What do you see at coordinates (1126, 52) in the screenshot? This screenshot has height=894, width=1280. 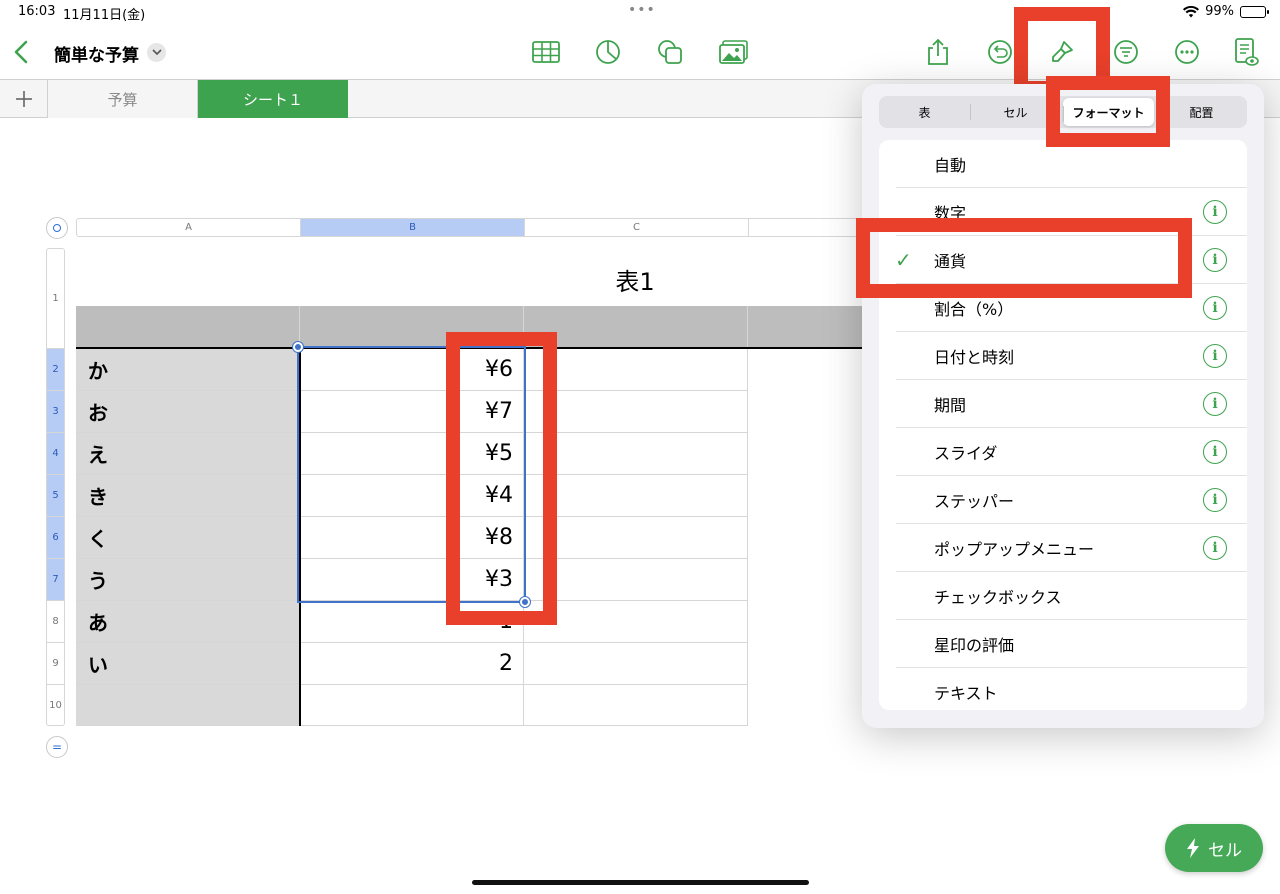 I see `filter-icon` at bounding box center [1126, 52].